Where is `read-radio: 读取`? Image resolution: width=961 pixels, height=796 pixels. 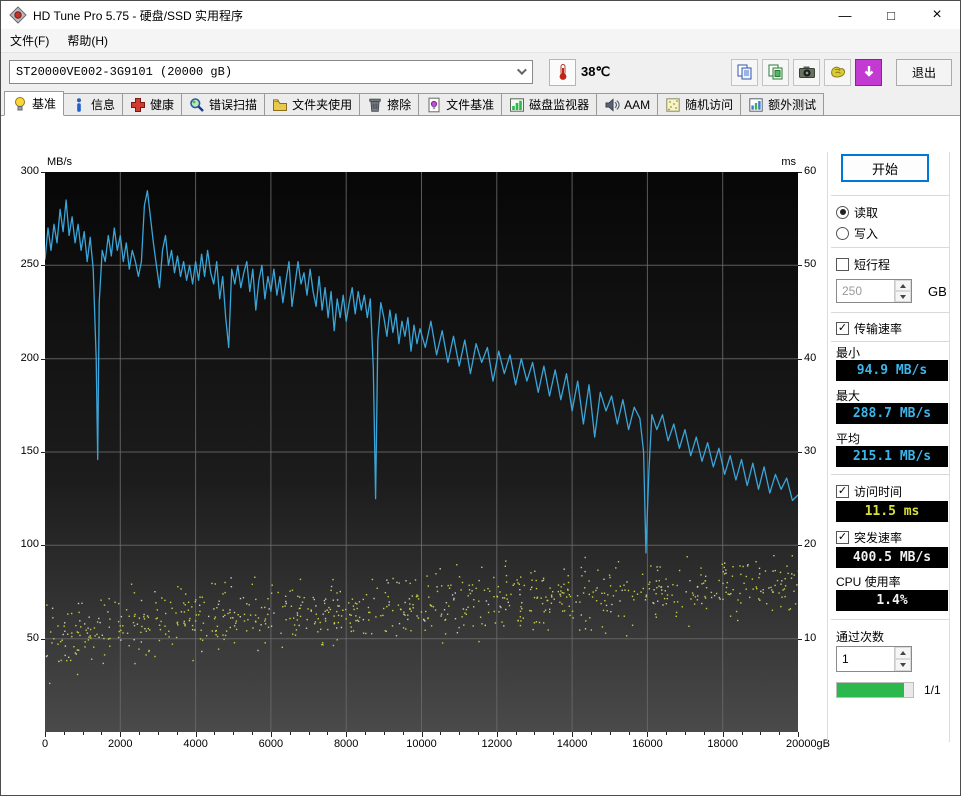
read-radio: 读取 is located at coordinates (892, 212).